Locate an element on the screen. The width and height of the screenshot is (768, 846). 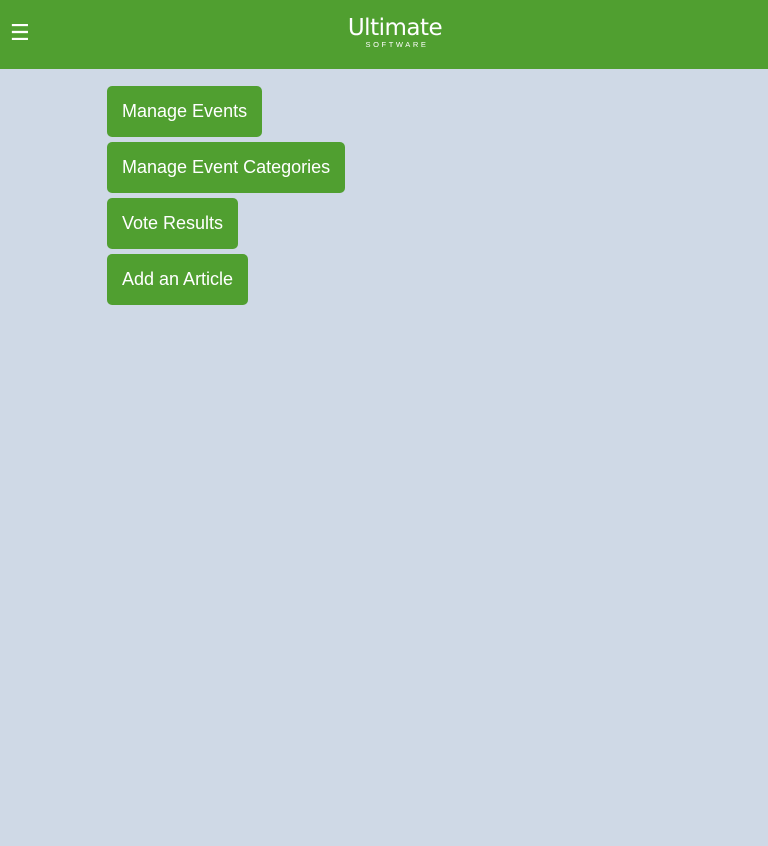
vote-results-button: Vote Results is located at coordinates (173, 223).